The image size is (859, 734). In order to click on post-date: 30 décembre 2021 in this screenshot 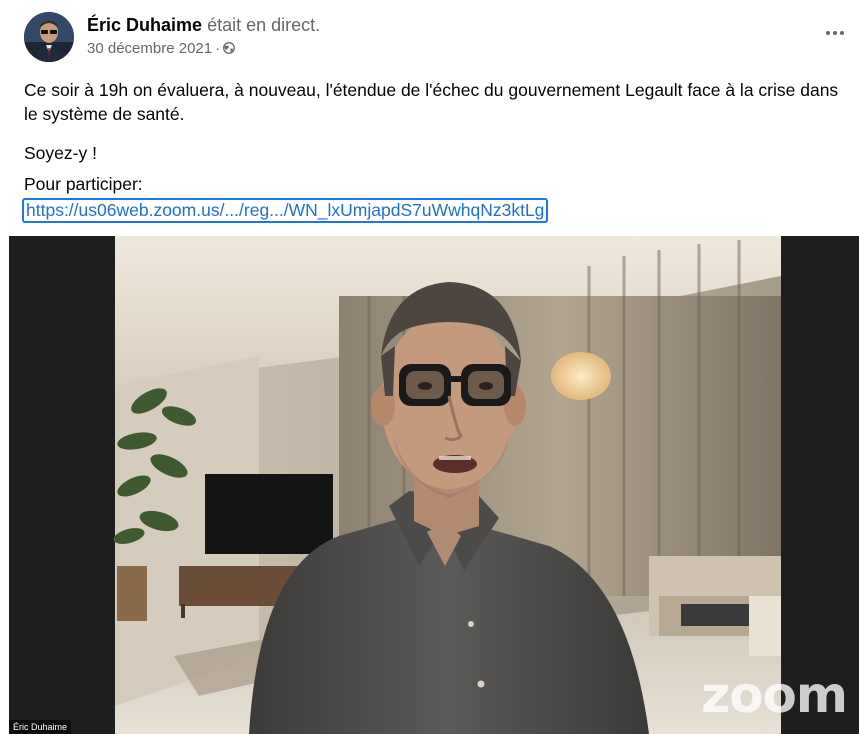, I will do `click(149, 48)`.